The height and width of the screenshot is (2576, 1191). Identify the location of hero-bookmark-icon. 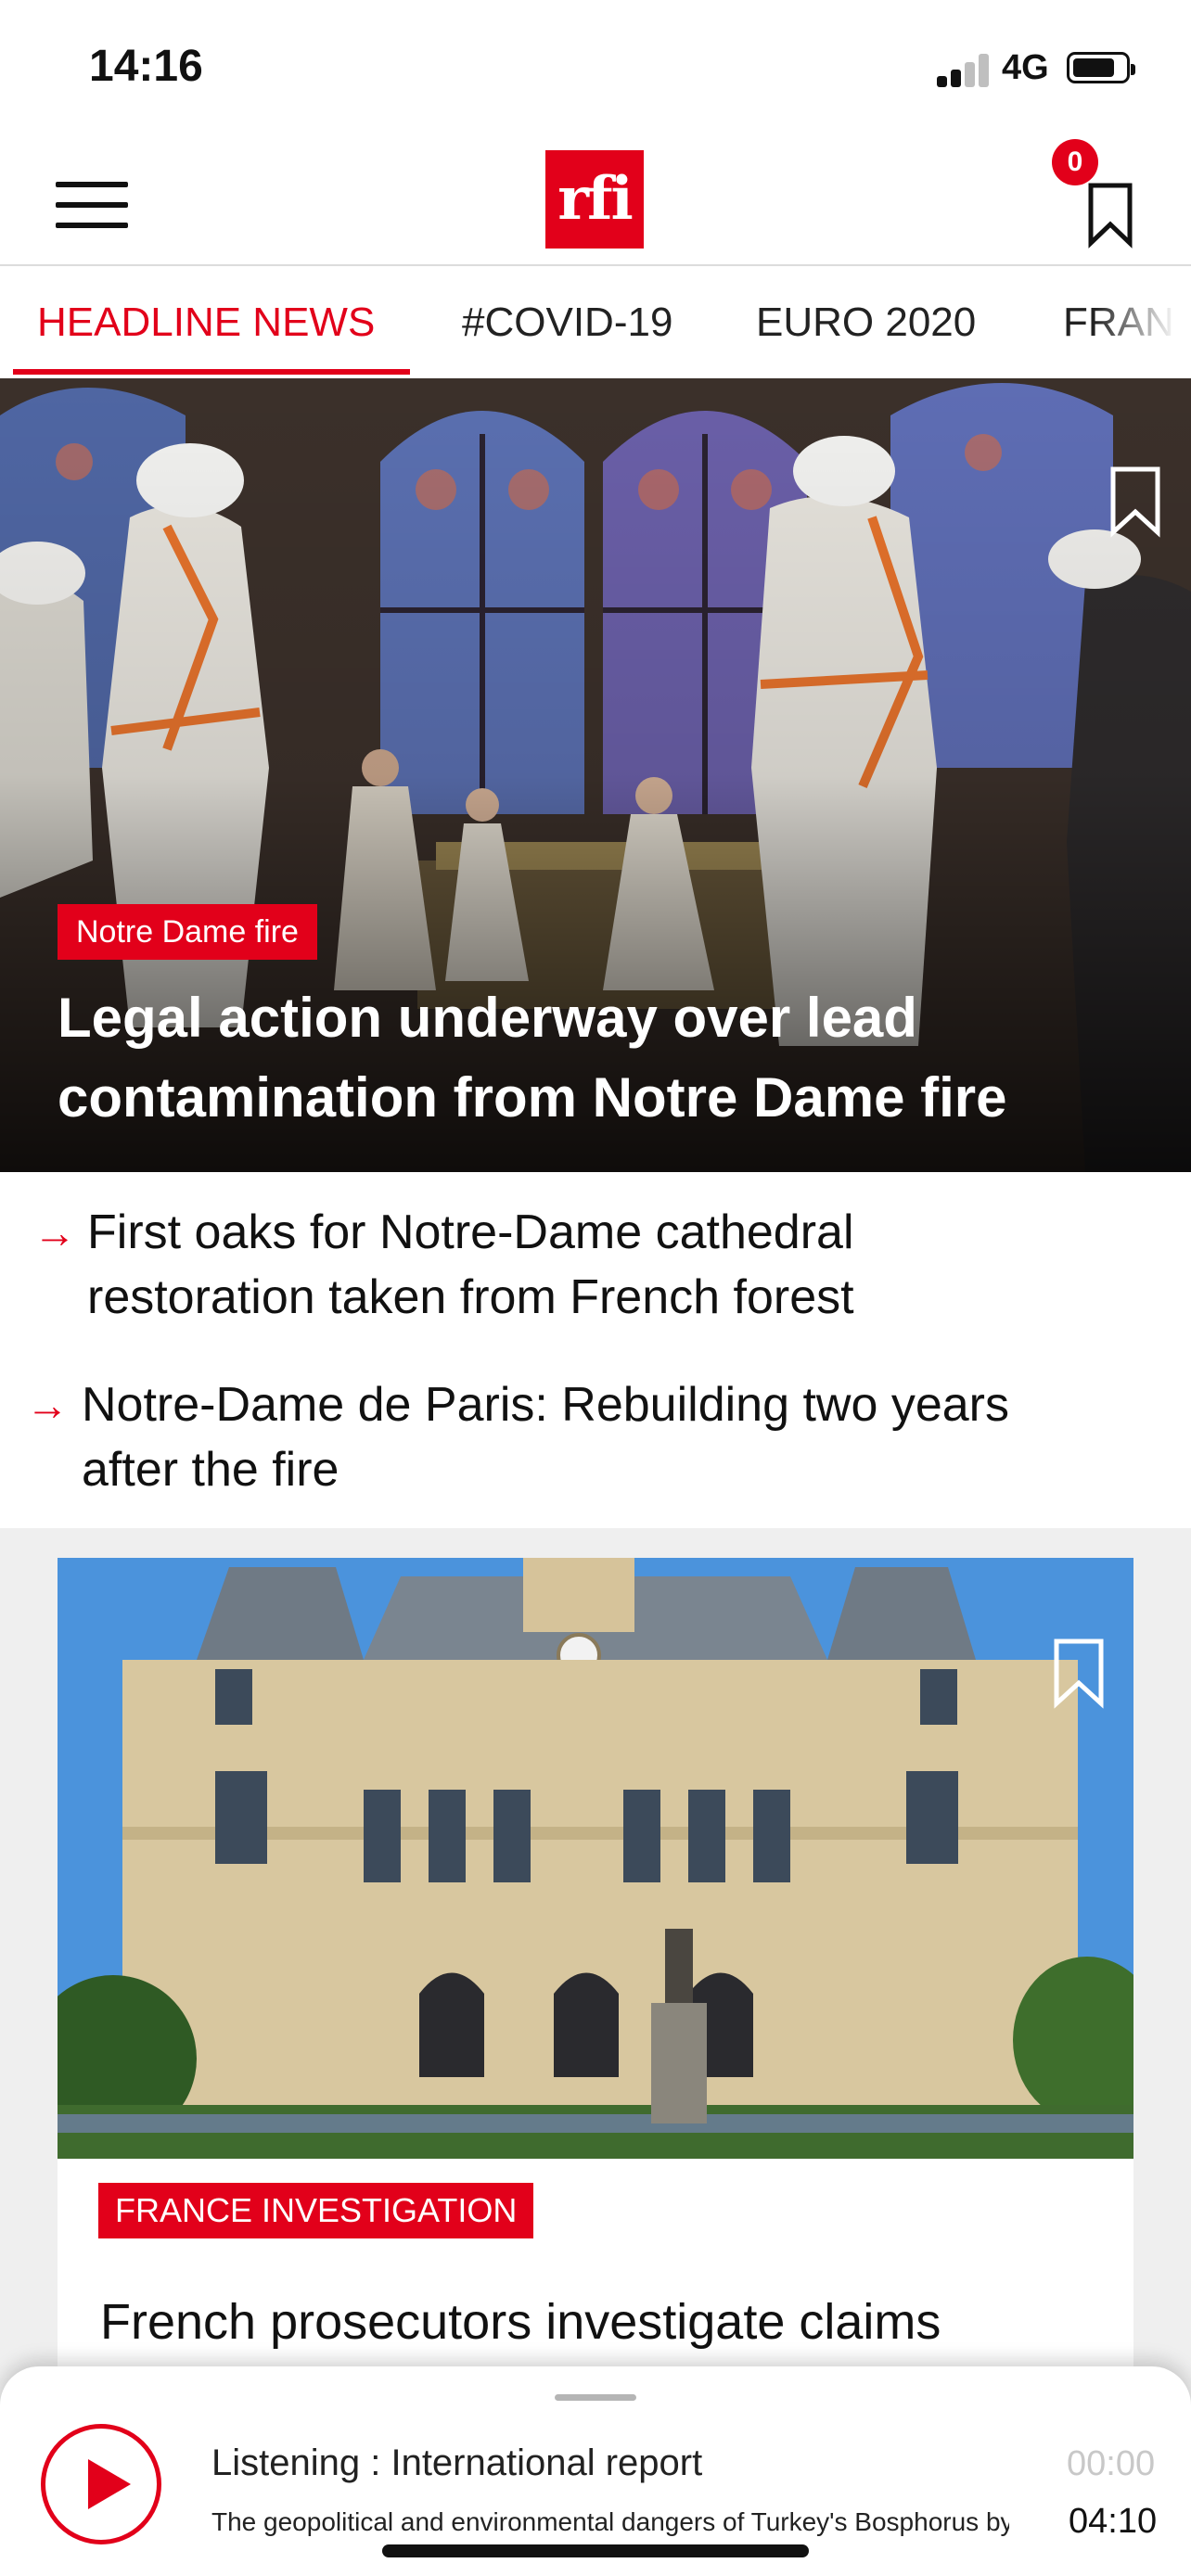
(1136, 501).